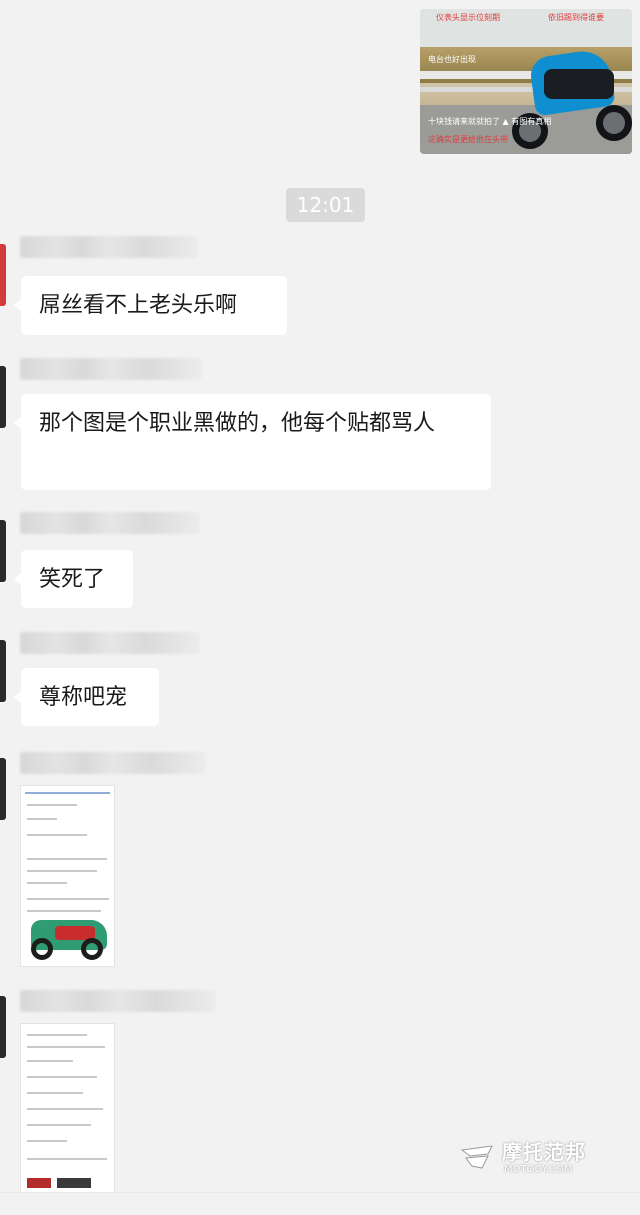 This screenshot has height=1215, width=640. I want to click on message-text: 尊称吧宠, so click(83, 697).